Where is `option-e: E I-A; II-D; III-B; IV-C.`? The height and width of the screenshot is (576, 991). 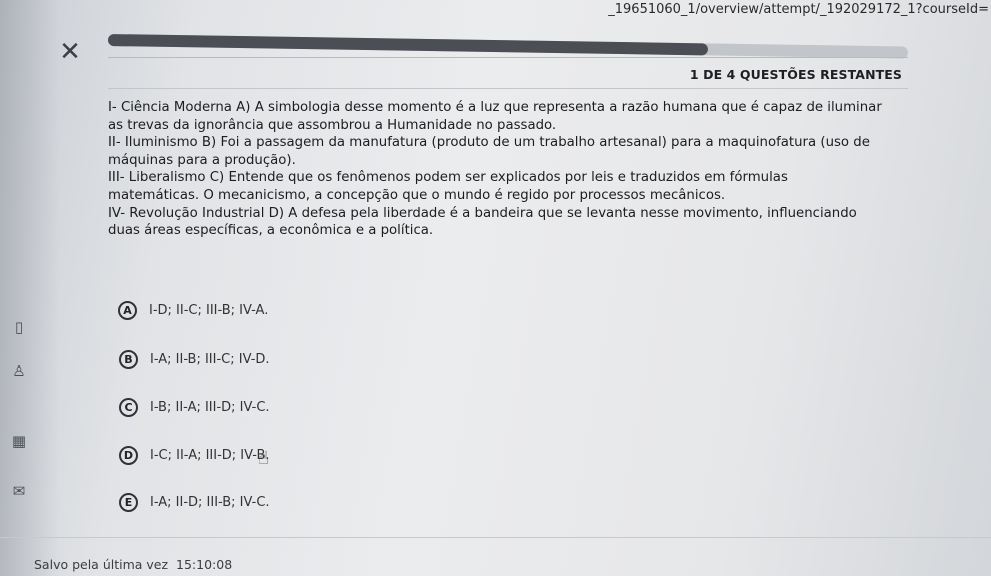
option-e: E I-A; II-D; III-B; IV-C. is located at coordinates (194, 502).